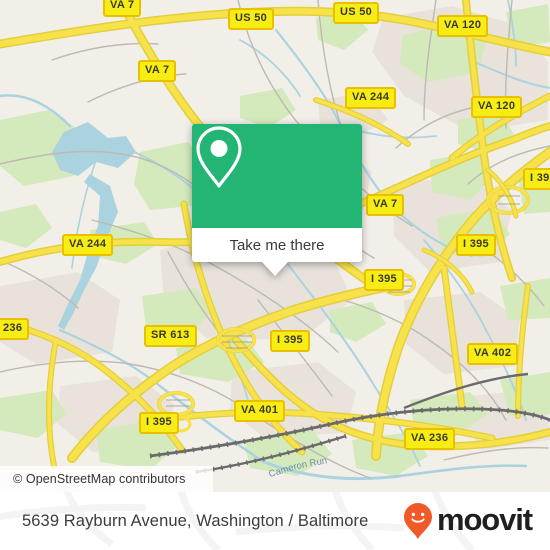 This screenshot has height=550, width=550. I want to click on destination-callout: Take me there, so click(277, 200).